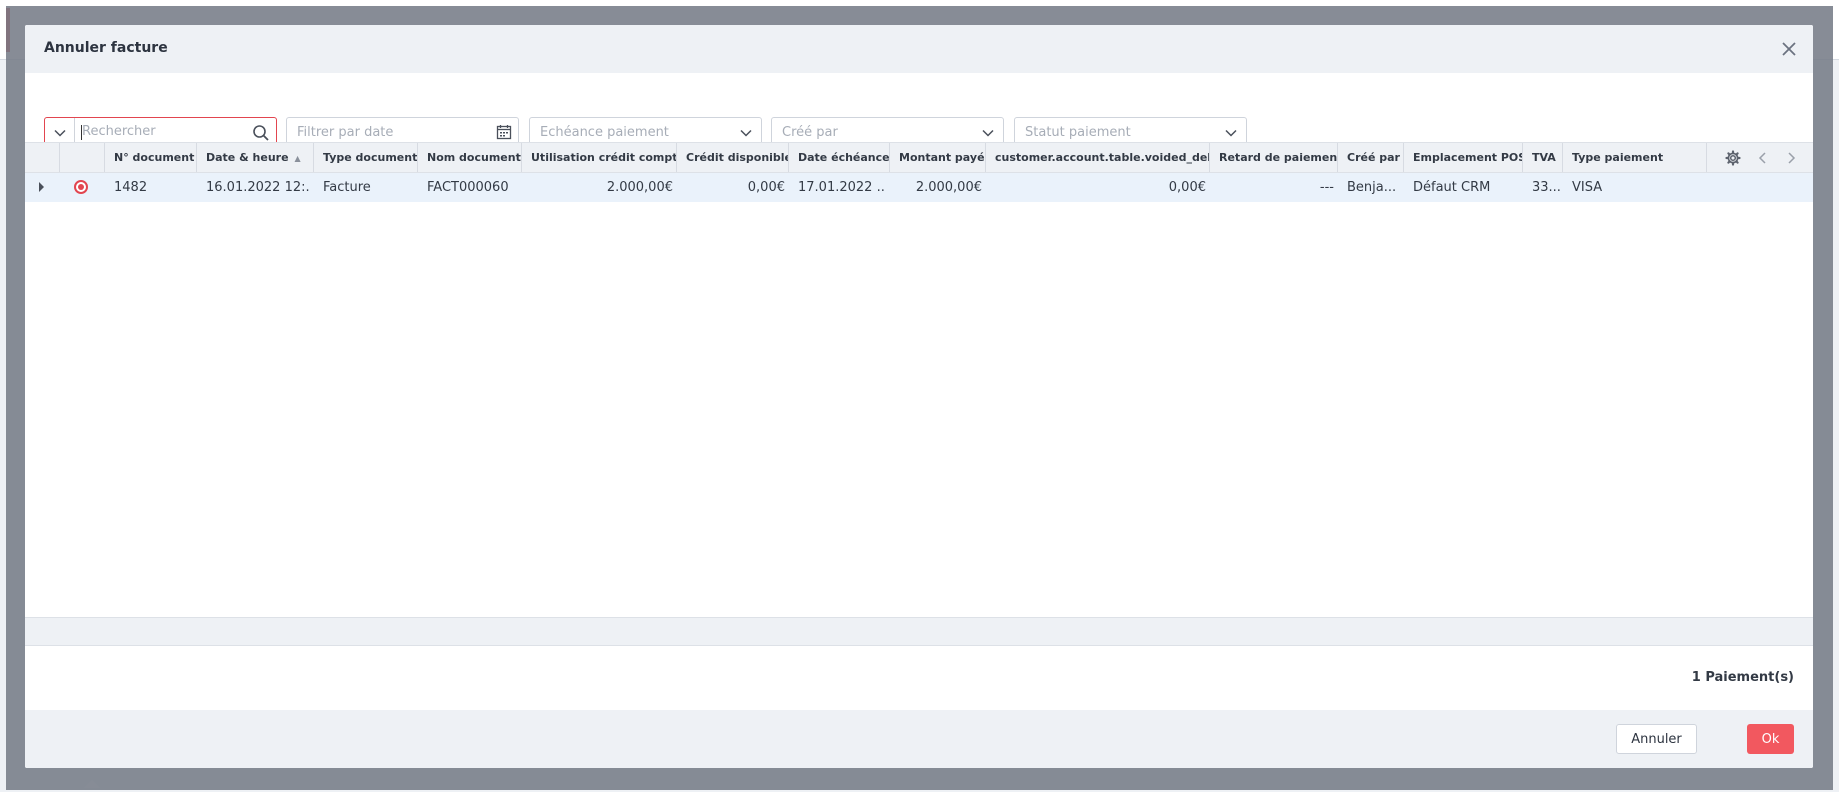 The image size is (1839, 792). What do you see at coordinates (919, 49) in the screenshot?
I see `dialog-header: Annuler facture` at bounding box center [919, 49].